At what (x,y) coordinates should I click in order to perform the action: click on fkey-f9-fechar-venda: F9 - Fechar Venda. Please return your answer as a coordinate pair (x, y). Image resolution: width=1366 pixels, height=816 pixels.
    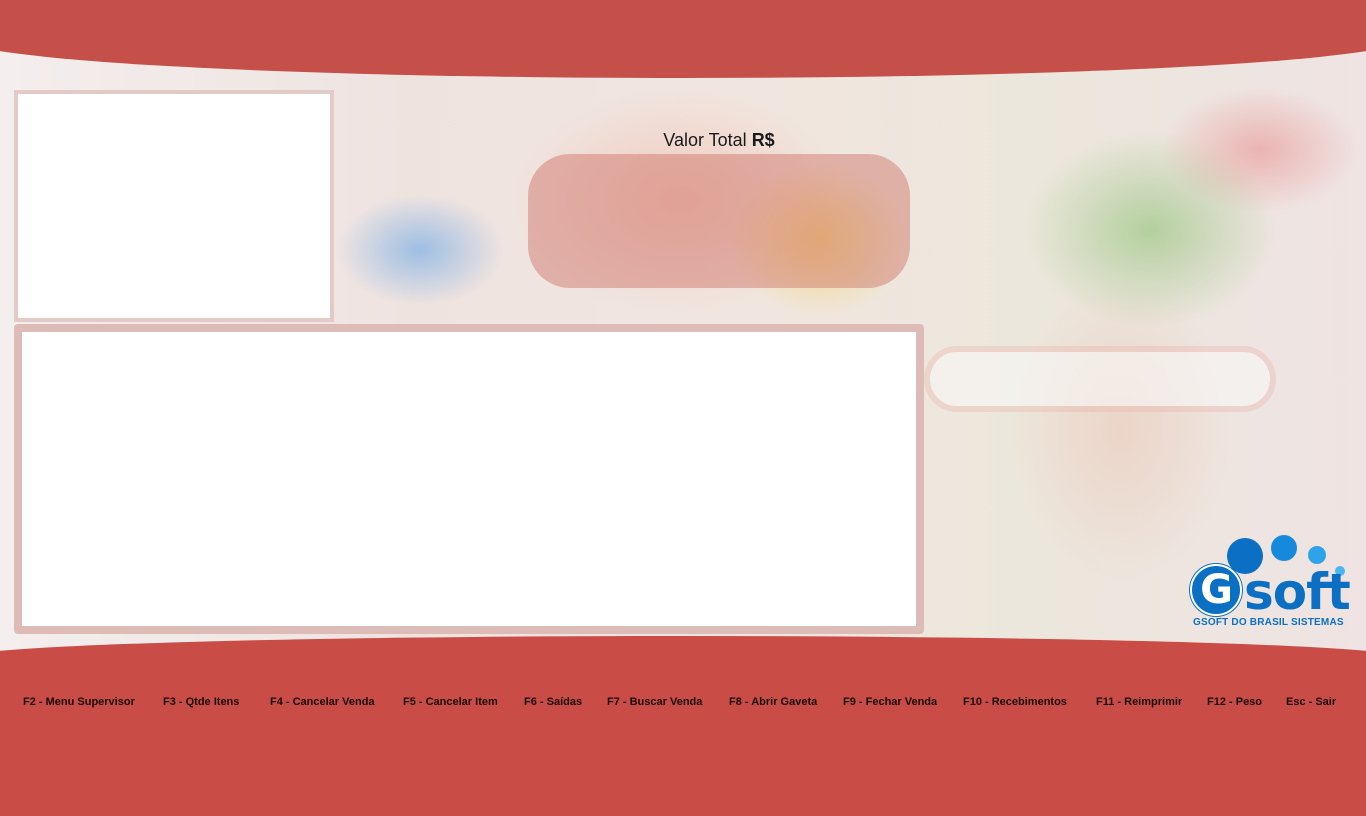
    Looking at the image, I should click on (890, 702).